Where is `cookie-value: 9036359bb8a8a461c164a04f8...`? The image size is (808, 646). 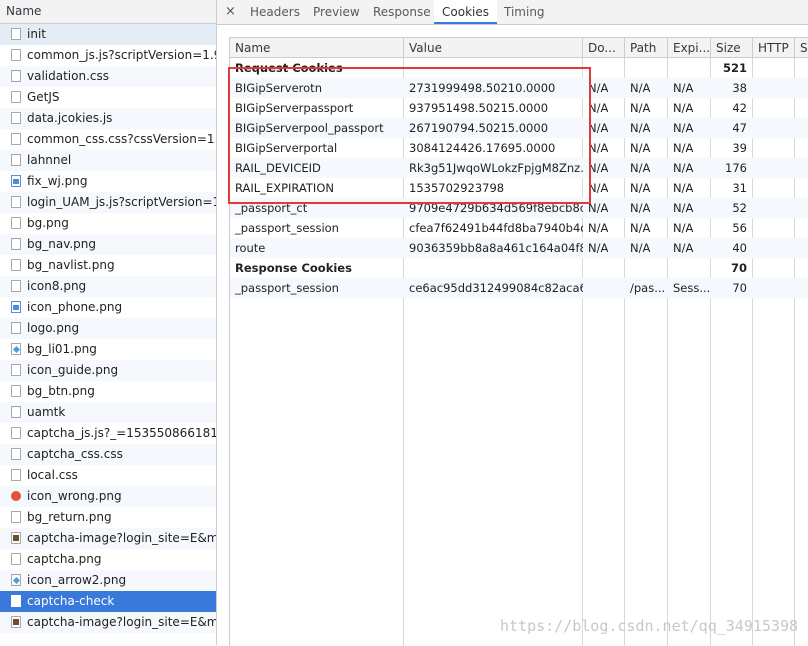 cookie-value: 9036359bb8a8a461c164a04f8... is located at coordinates (496, 248).